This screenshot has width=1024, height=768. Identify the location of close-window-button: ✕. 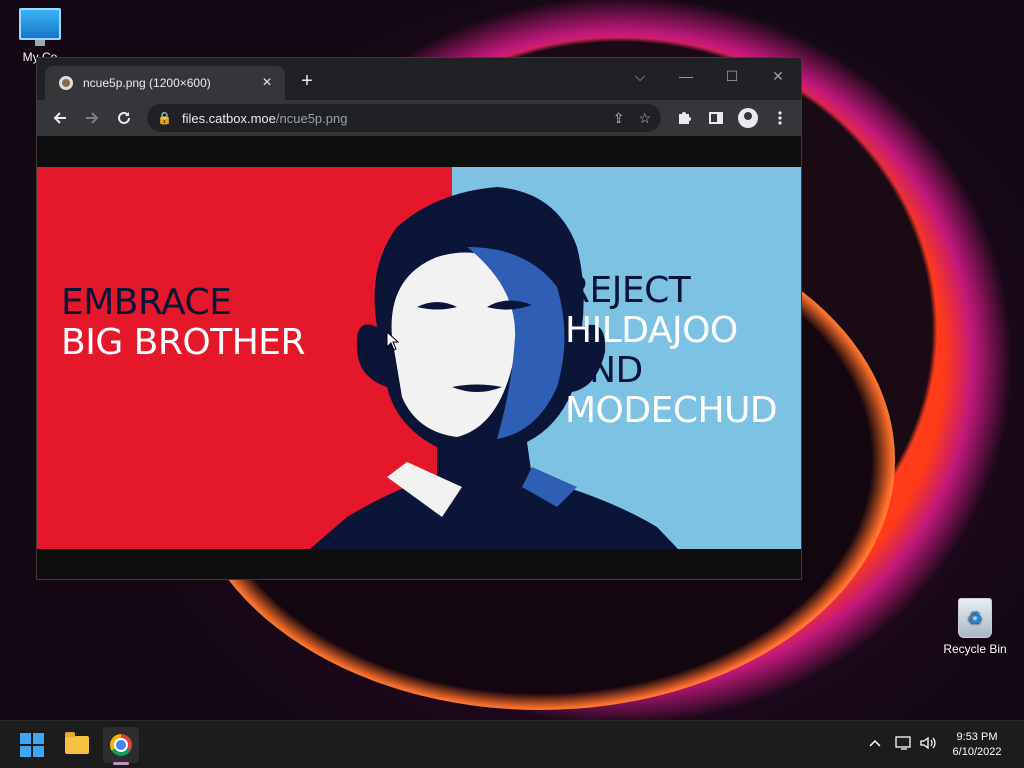
(778, 76).